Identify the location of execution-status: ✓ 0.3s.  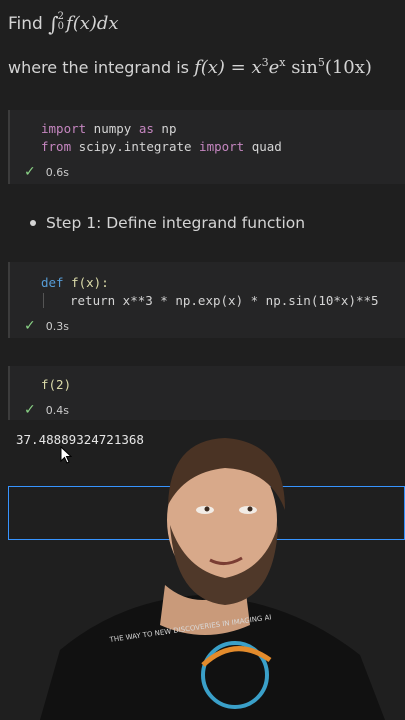
(46, 326).